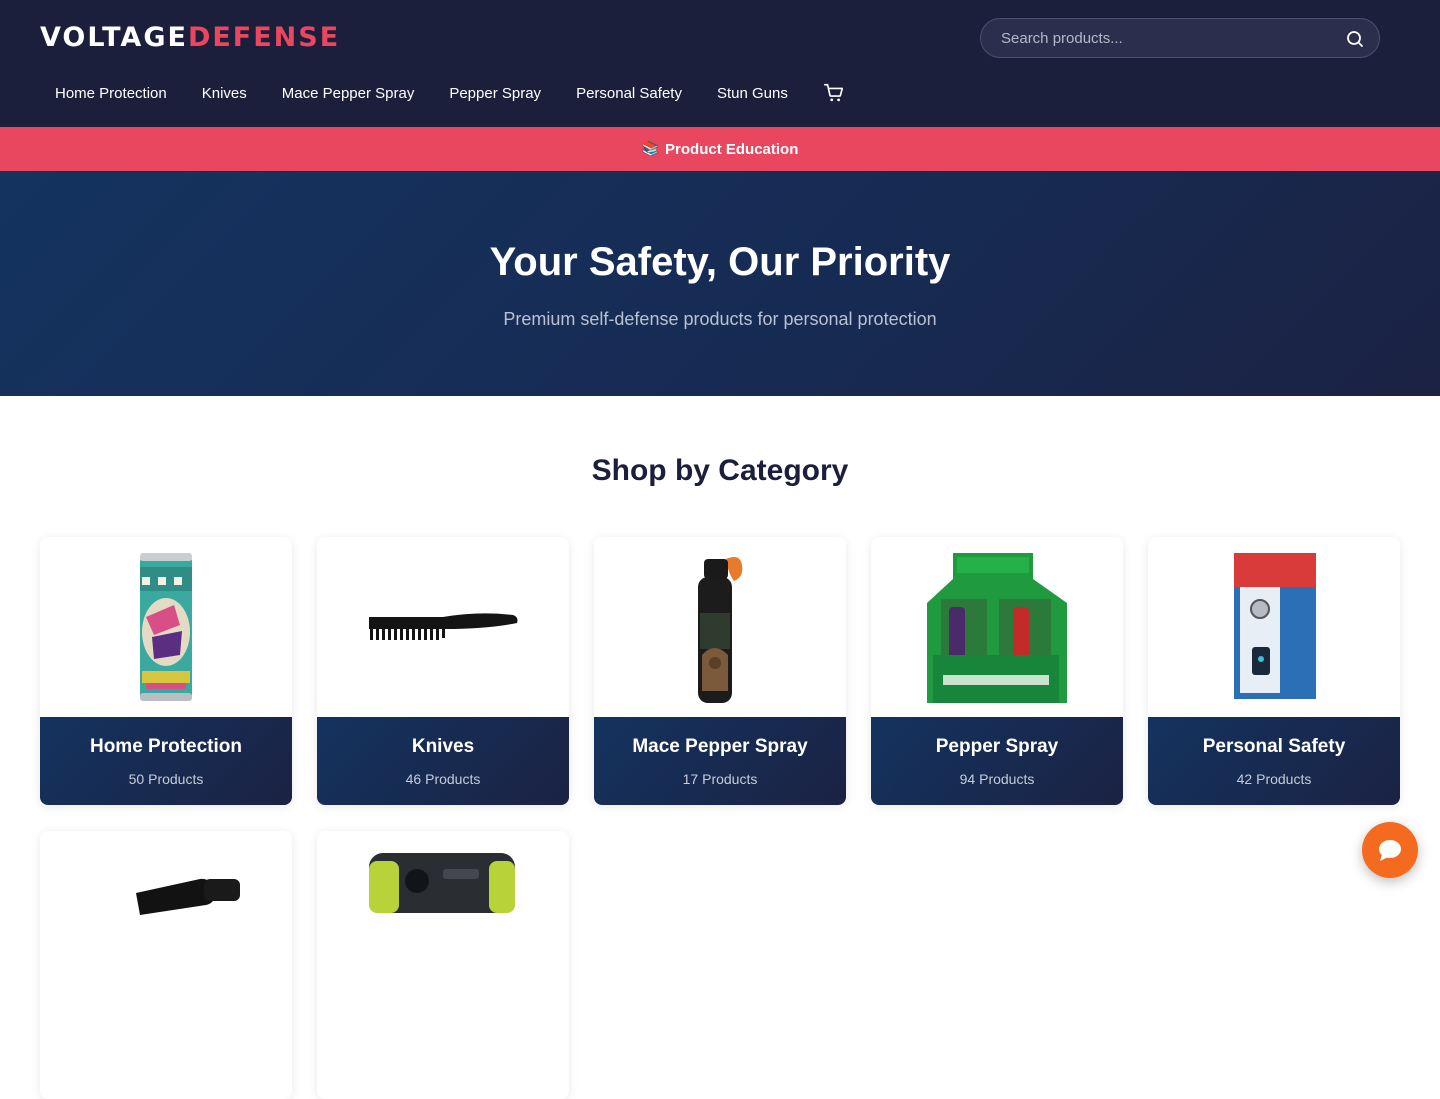  What do you see at coordinates (997, 761) in the screenshot?
I see `category-info: Pepper Spray 94 Products` at bounding box center [997, 761].